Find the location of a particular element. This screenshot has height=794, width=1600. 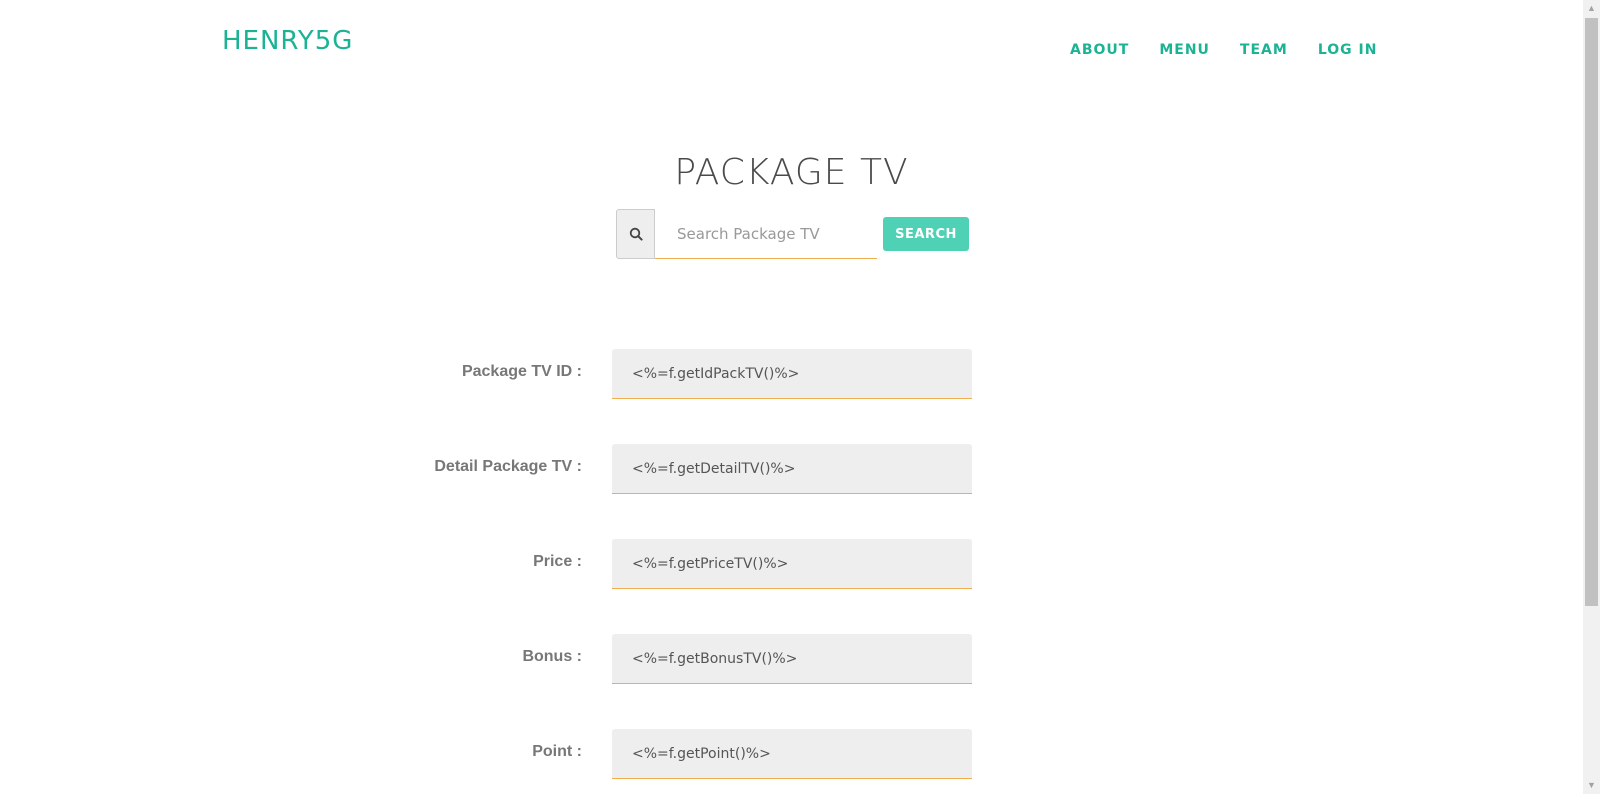

search-input is located at coordinates (766, 234).